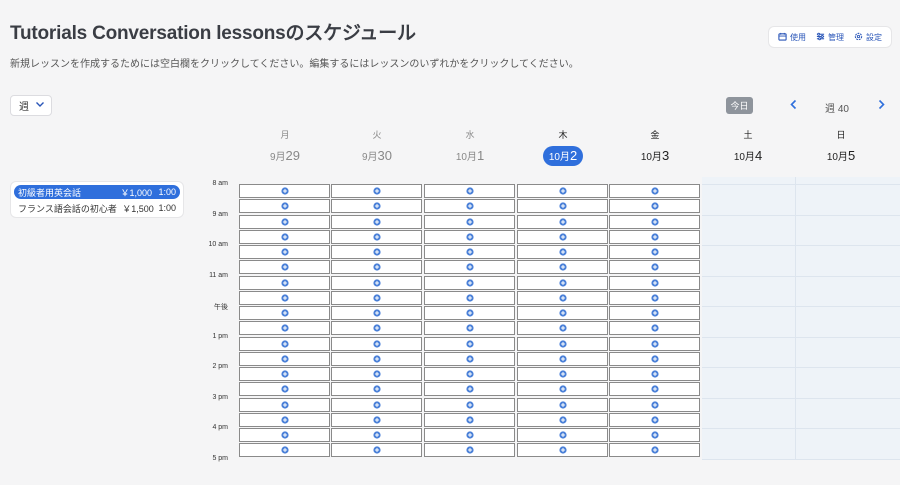 The width and height of the screenshot is (900, 485). I want to click on next-week-button, so click(881, 105).